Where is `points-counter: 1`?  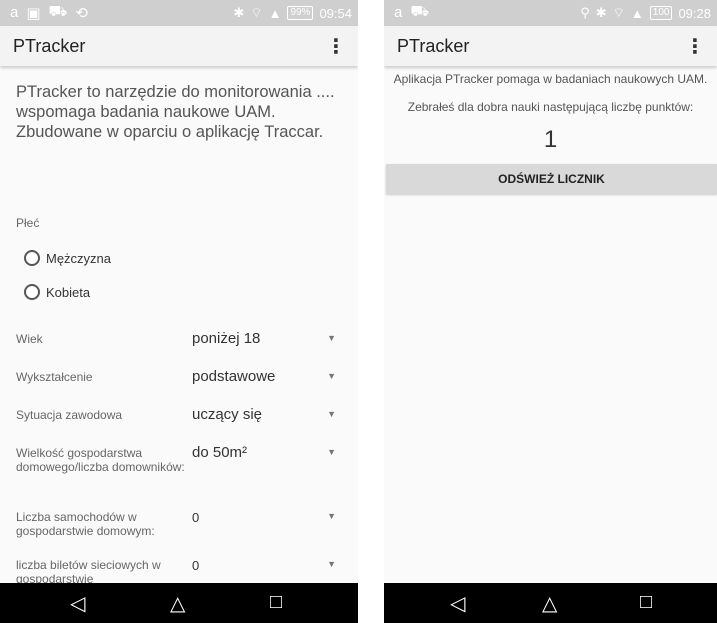
points-counter: 1 is located at coordinates (550, 139).